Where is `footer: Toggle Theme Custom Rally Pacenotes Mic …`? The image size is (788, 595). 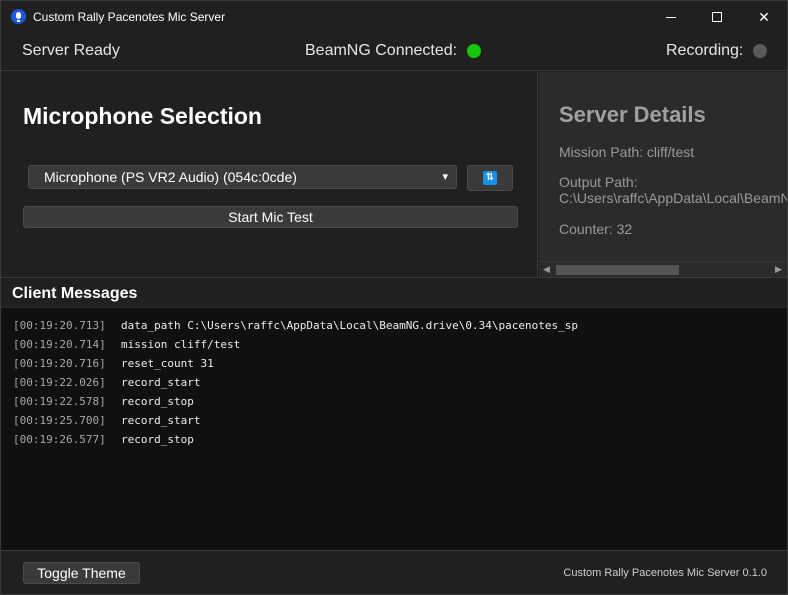
footer: Toggle Theme Custom Rally Pacenotes Mic … is located at coordinates (394, 573).